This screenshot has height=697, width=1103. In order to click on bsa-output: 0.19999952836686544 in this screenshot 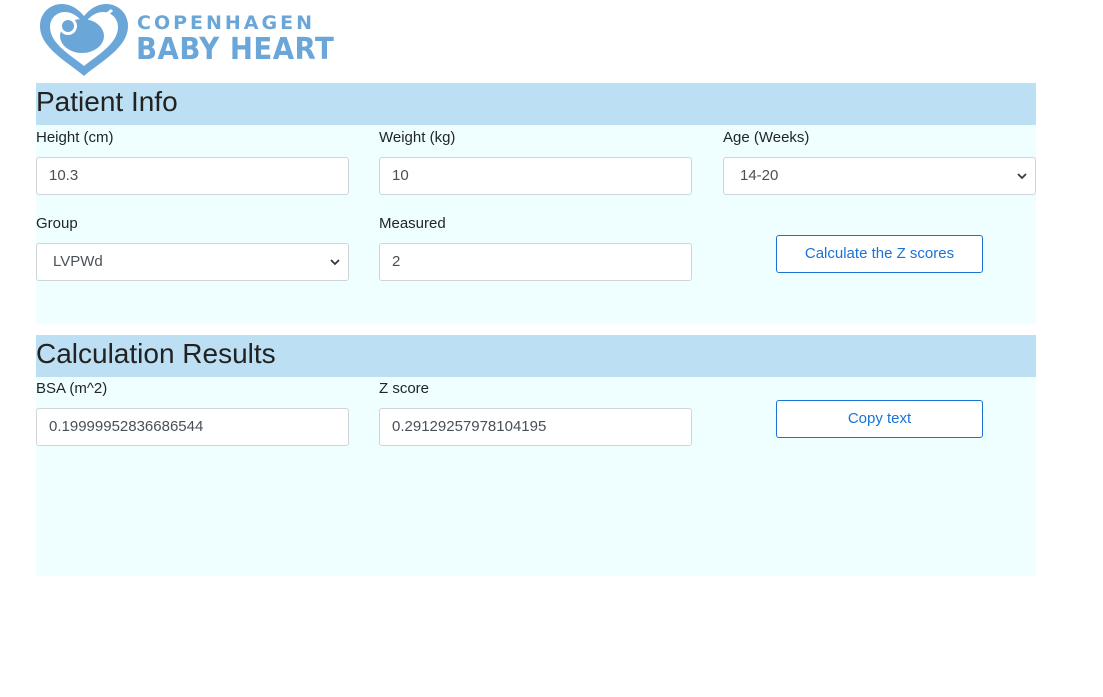, I will do `click(192, 427)`.